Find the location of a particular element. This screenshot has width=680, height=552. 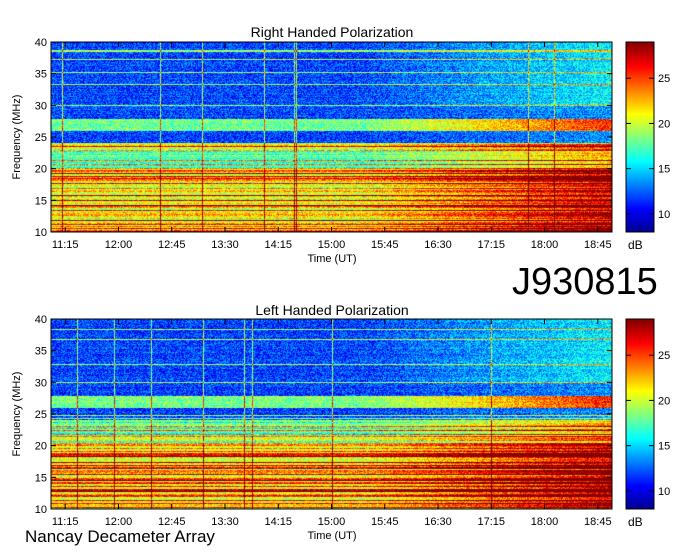

panel-title: Right Handed Polarization is located at coordinates (332, 32).